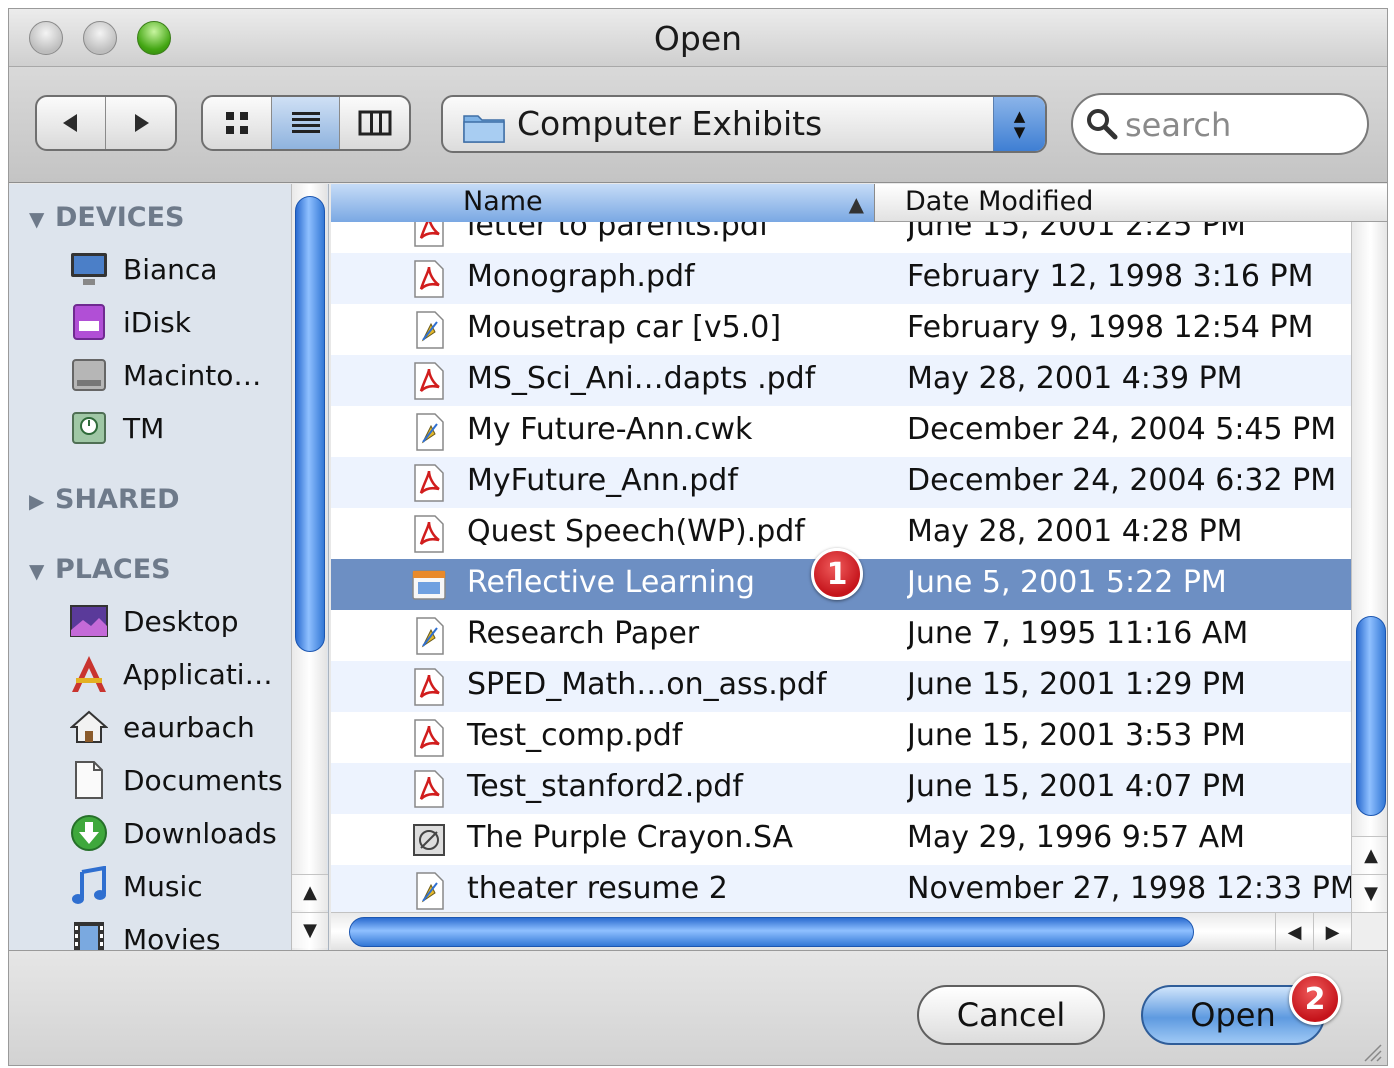 The image size is (1394, 1068). I want to click on list-vertical-scroll-thumb, so click(1371, 716).